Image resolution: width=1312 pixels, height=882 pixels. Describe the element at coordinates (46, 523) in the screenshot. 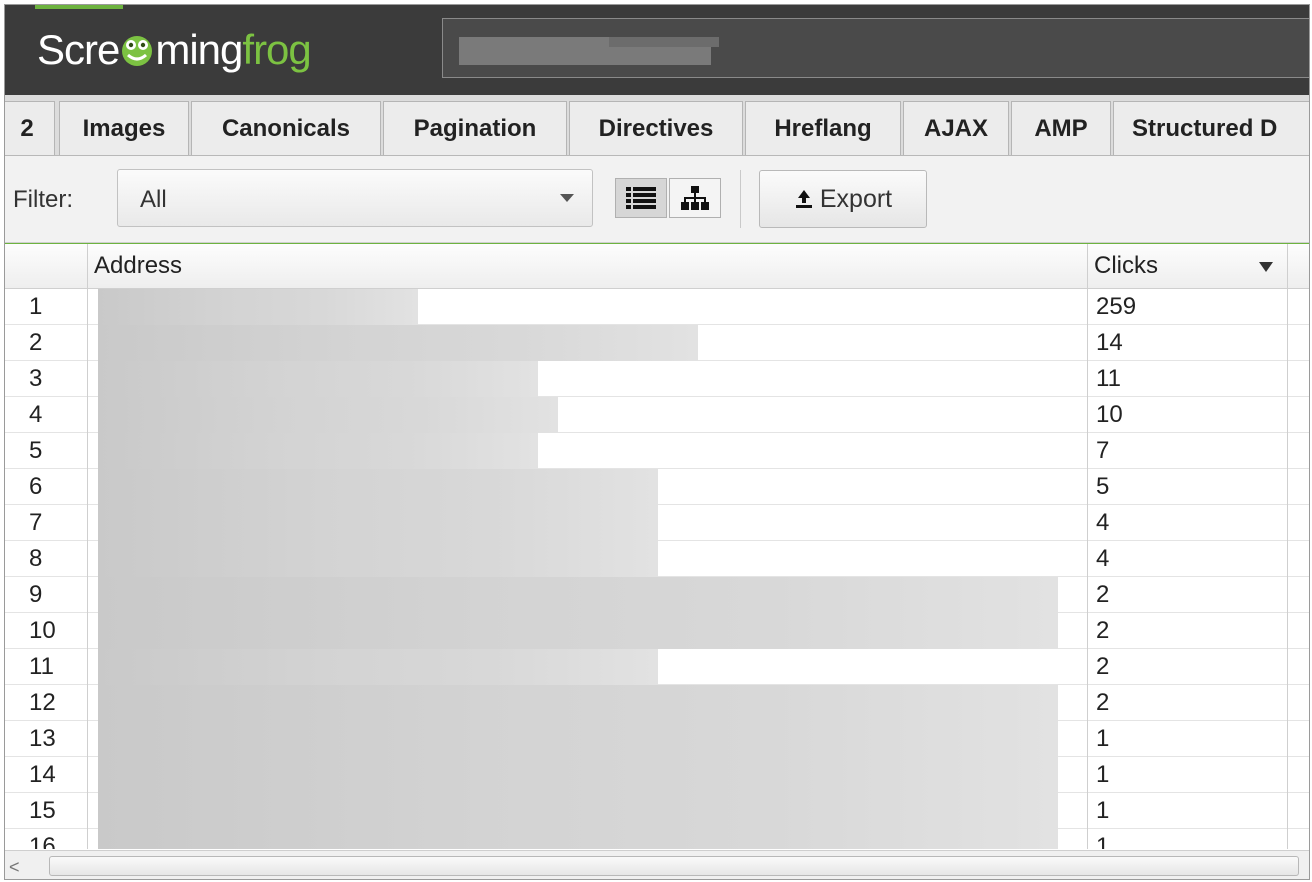

I see `row-number-cell: 7` at that location.